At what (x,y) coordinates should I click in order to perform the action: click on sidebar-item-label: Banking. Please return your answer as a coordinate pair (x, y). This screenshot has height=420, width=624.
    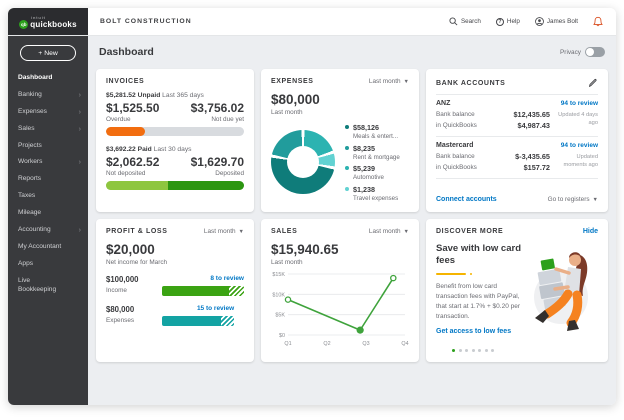
    Looking at the image, I should click on (30, 94).